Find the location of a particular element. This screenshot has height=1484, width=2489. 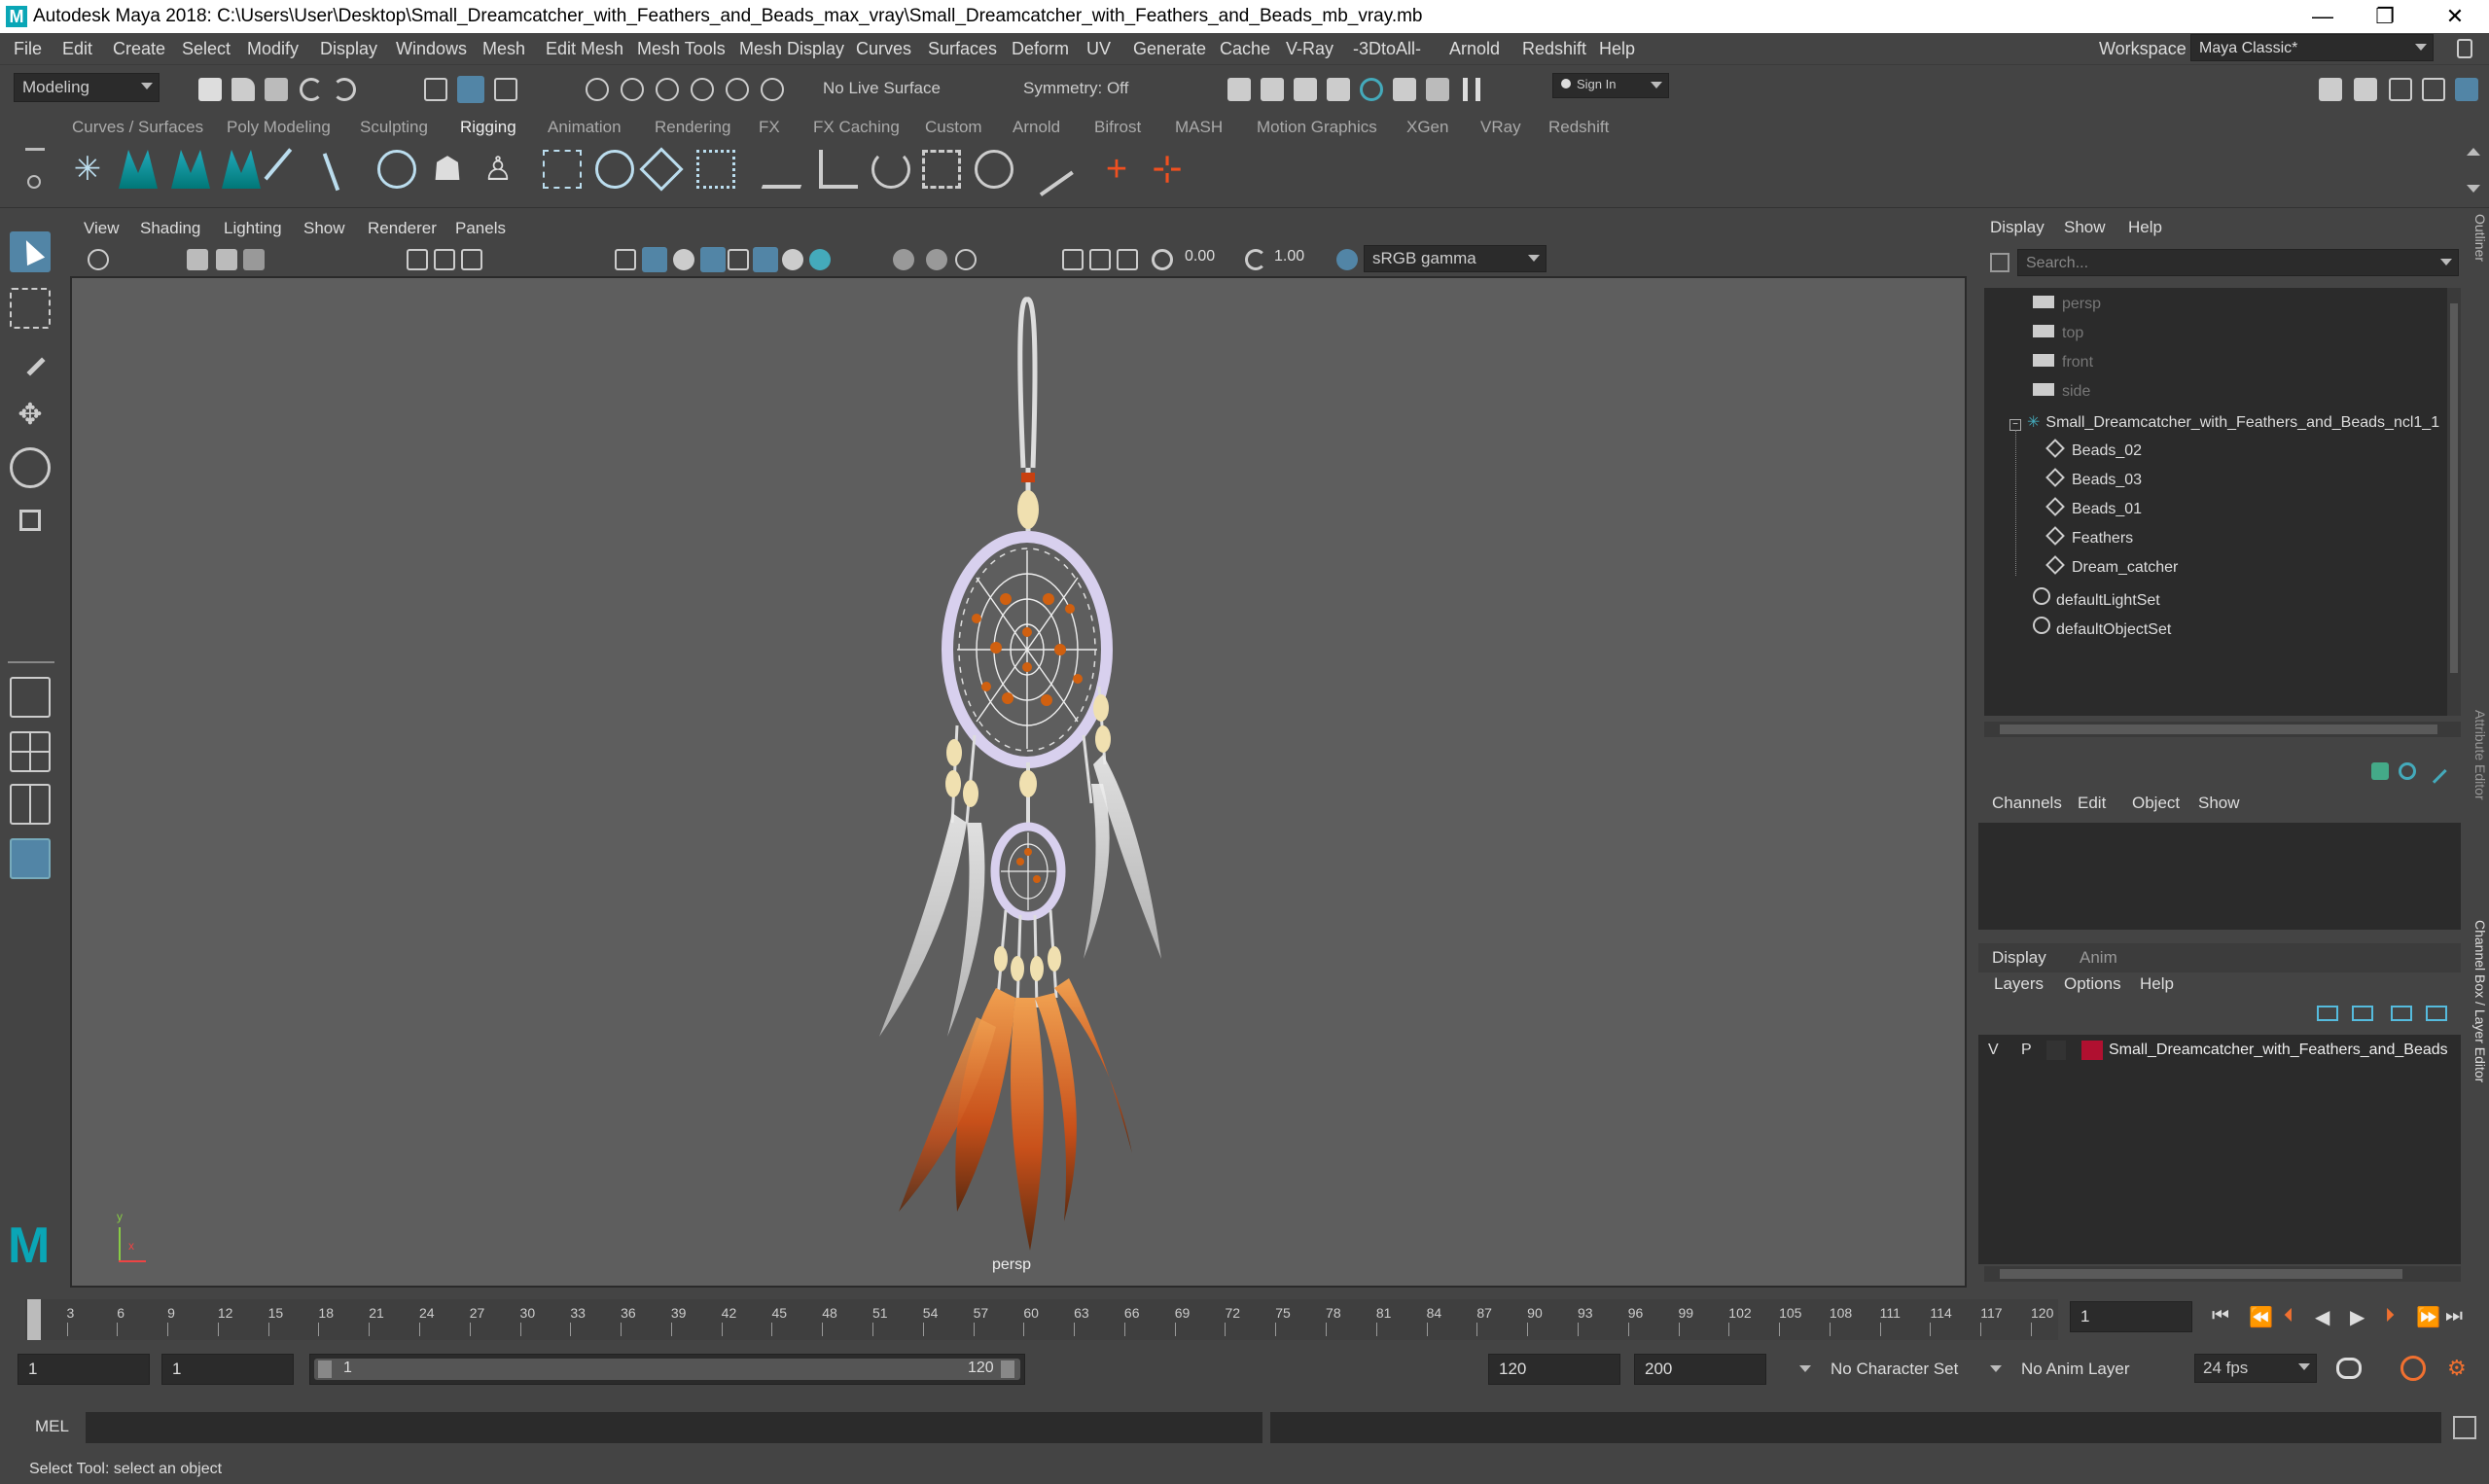

shelf-tab-redshift: Redshift is located at coordinates (1578, 128).